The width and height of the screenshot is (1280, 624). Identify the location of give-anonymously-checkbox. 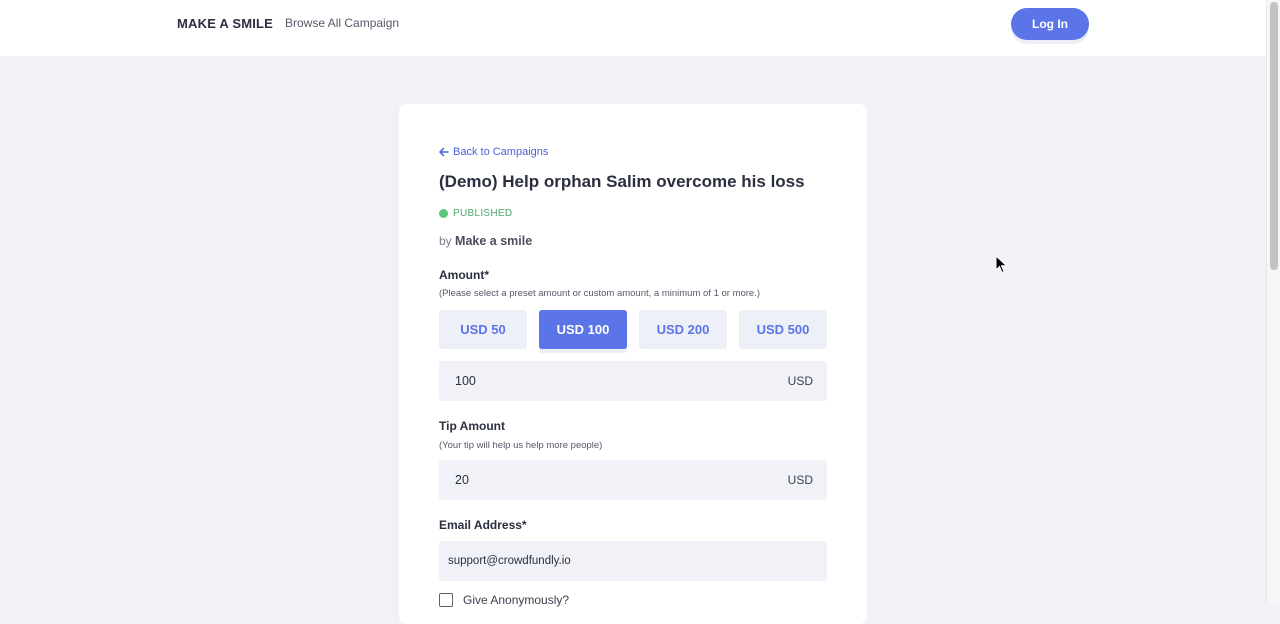
(446, 600).